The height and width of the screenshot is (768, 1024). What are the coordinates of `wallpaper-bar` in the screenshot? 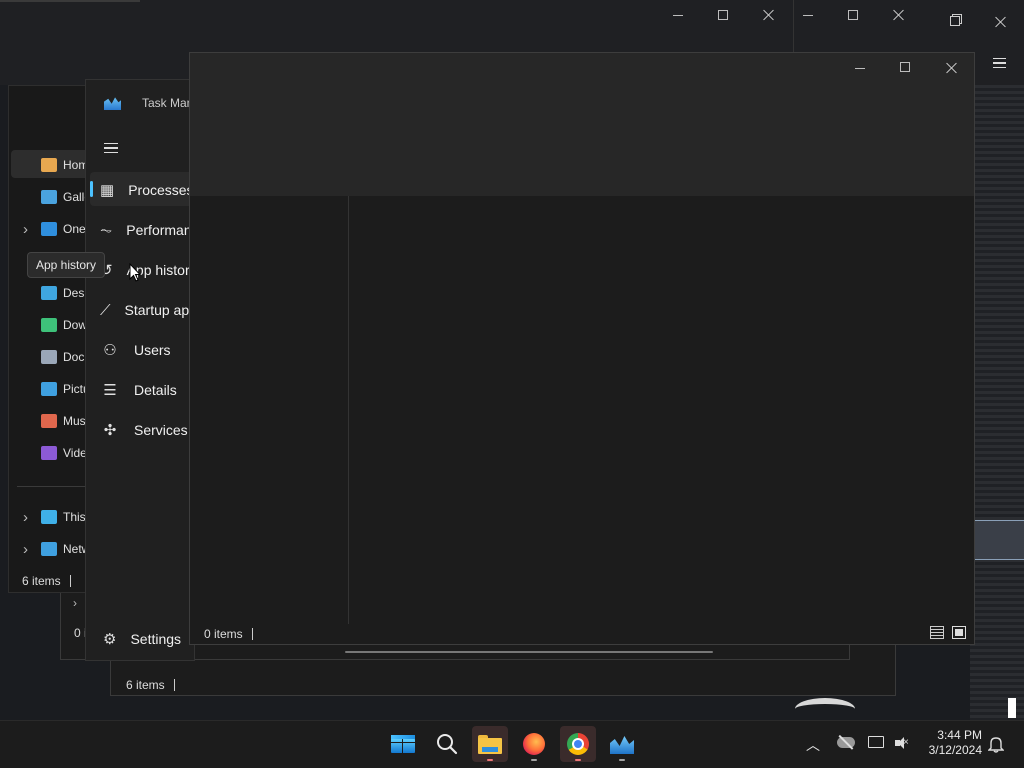 It's located at (1012, 708).